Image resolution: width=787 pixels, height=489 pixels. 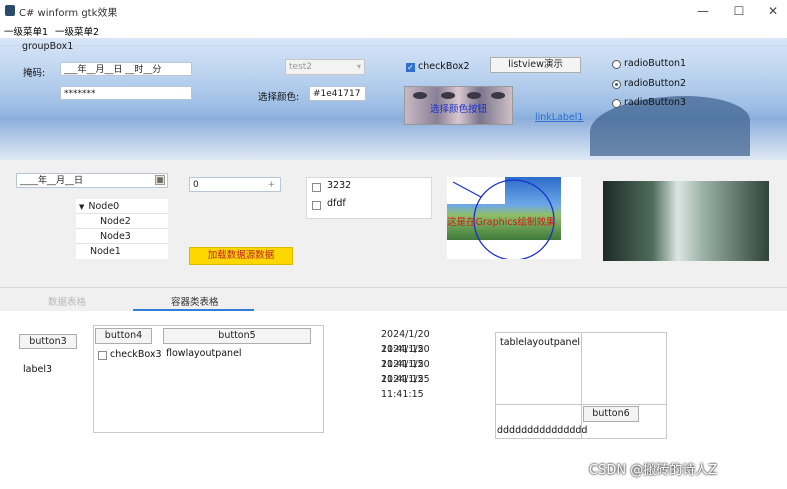 What do you see at coordinates (611, 414) in the screenshot?
I see `button6: button6` at bounding box center [611, 414].